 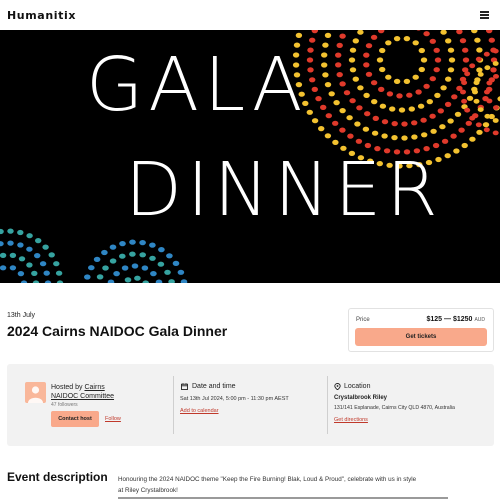 I want to click on contact-host-button: Contact host, so click(x=75, y=419).